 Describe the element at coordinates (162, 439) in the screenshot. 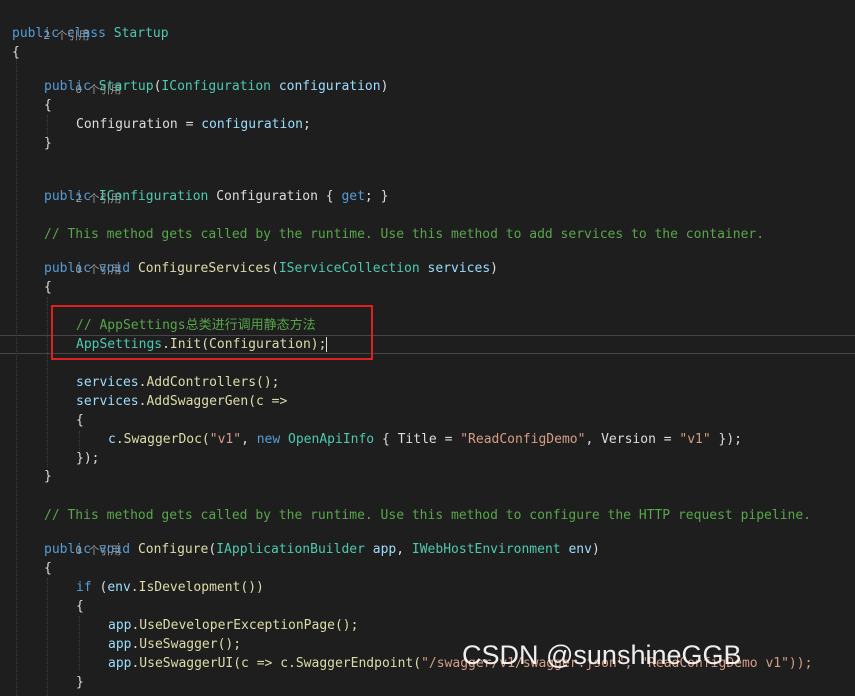

I see `method-call: .SwaggerDoc(` at that location.